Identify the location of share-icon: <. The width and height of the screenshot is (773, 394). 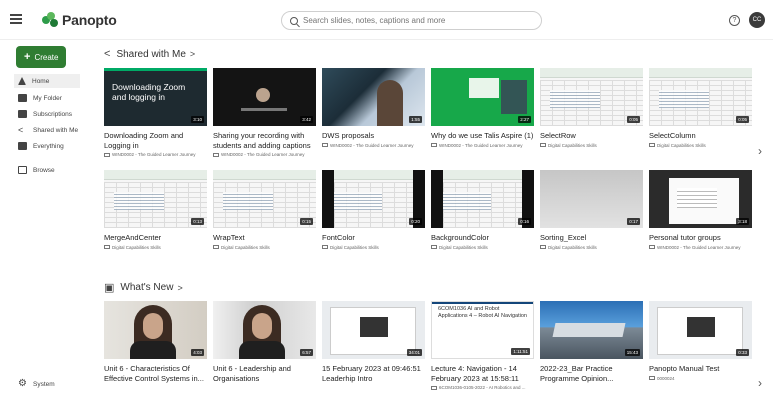
(21, 130).